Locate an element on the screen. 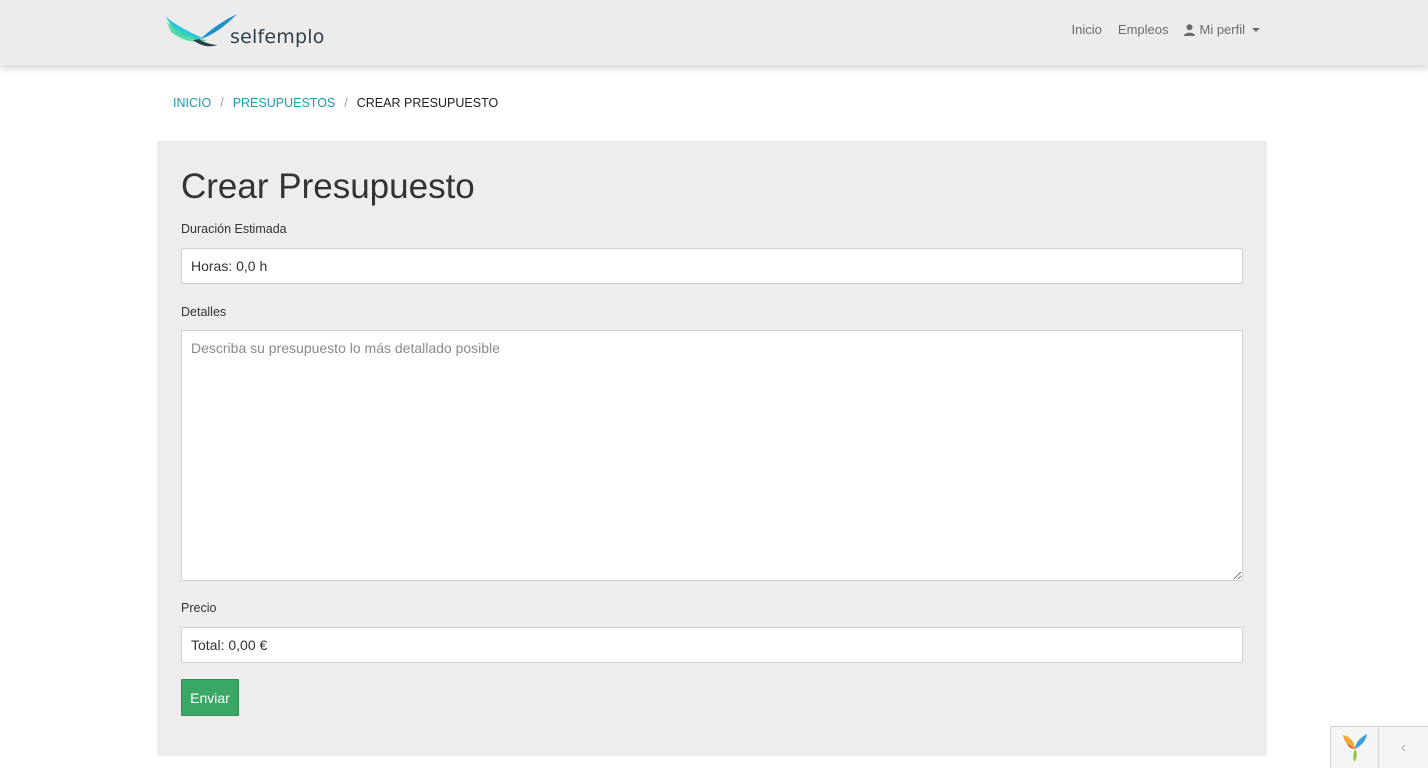  yii-logo-icon is located at coordinates (1355, 747).